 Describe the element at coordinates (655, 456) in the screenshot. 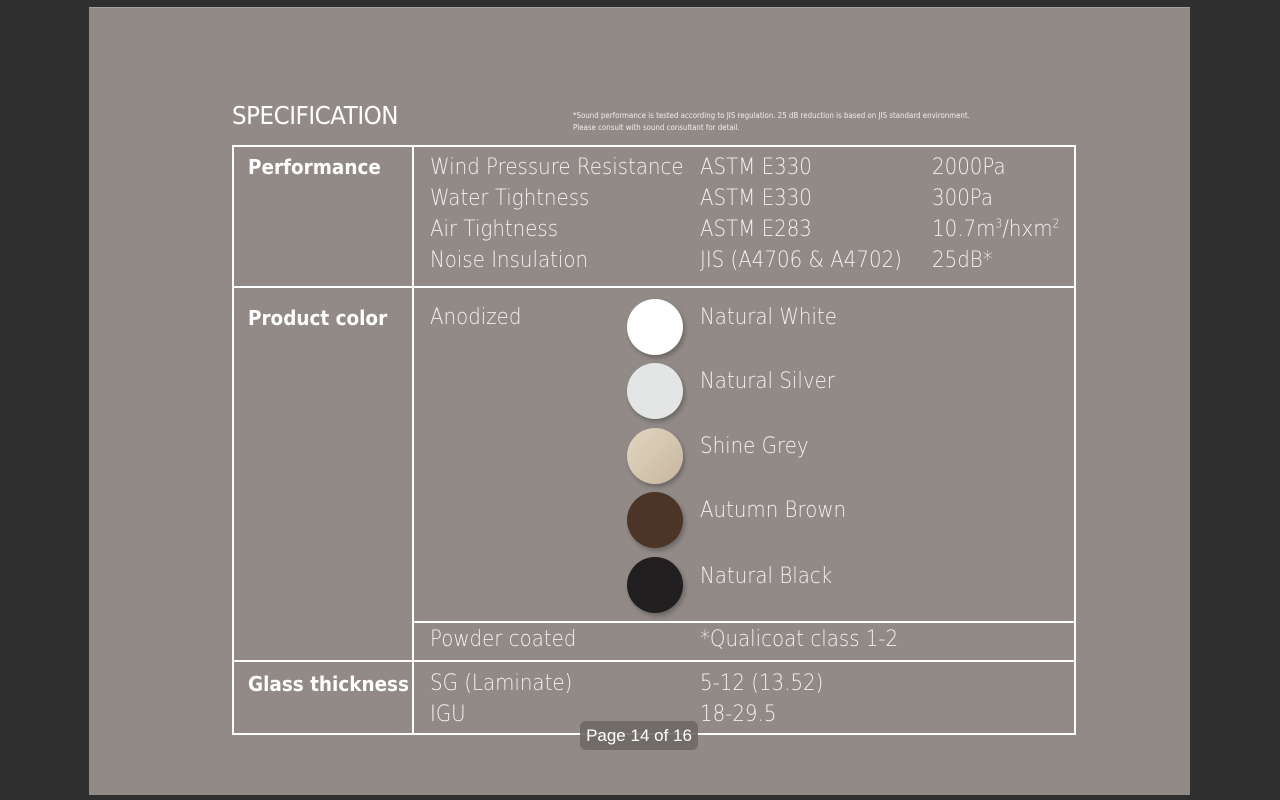

I see `color-swatch-shine-grey` at that location.